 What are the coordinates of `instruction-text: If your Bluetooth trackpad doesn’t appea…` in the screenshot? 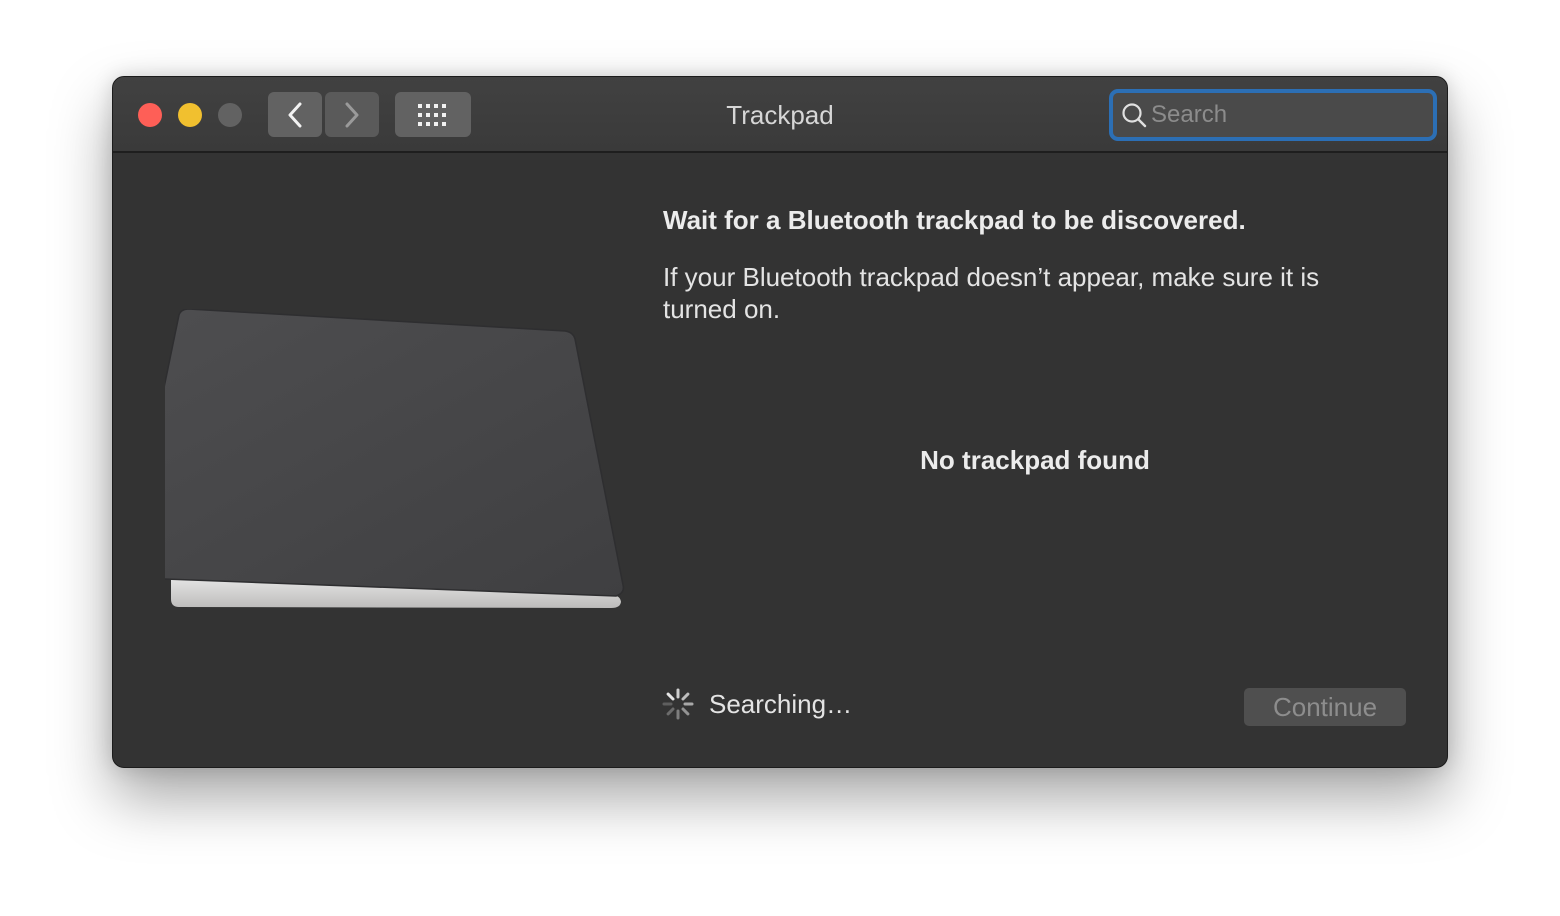 It's located at (991, 293).